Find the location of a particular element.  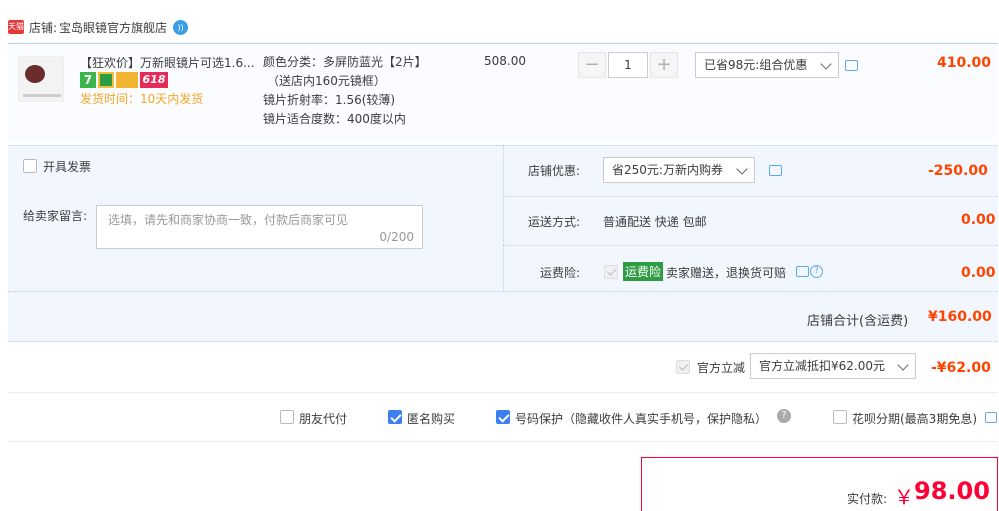

pay-label: 实付款: is located at coordinates (867, 499).